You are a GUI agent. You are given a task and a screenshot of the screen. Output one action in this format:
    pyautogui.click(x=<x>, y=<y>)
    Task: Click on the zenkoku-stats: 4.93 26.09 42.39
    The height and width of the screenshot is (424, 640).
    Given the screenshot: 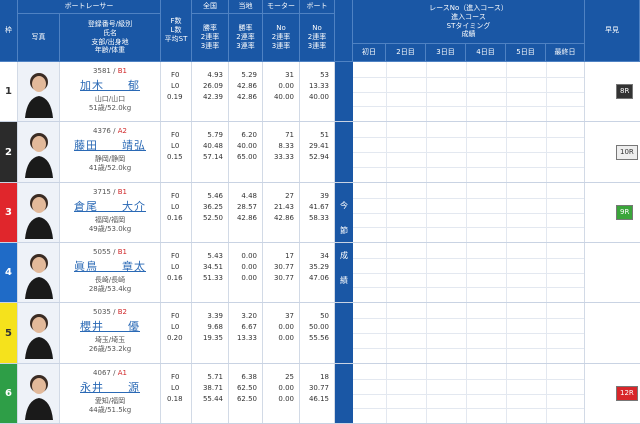 What is the action you would take?
    pyautogui.click(x=210, y=91)
    